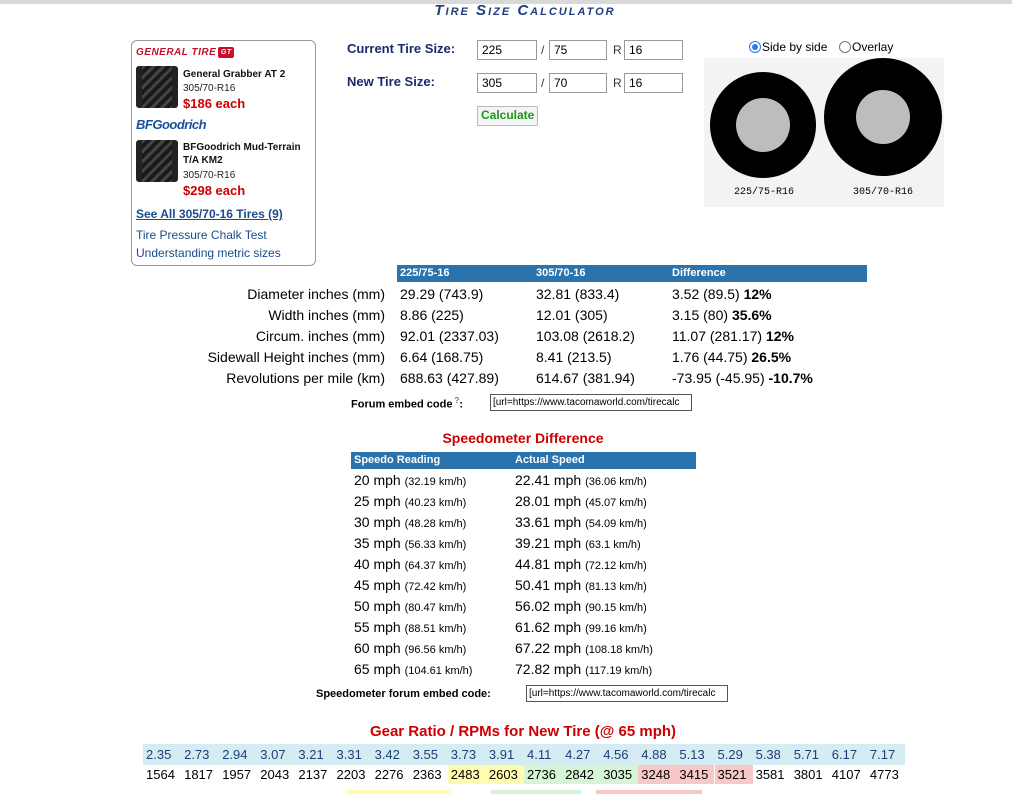 The width and height of the screenshot is (1012, 794). I want to click on rpm-cell: 1957, so click(237, 774).